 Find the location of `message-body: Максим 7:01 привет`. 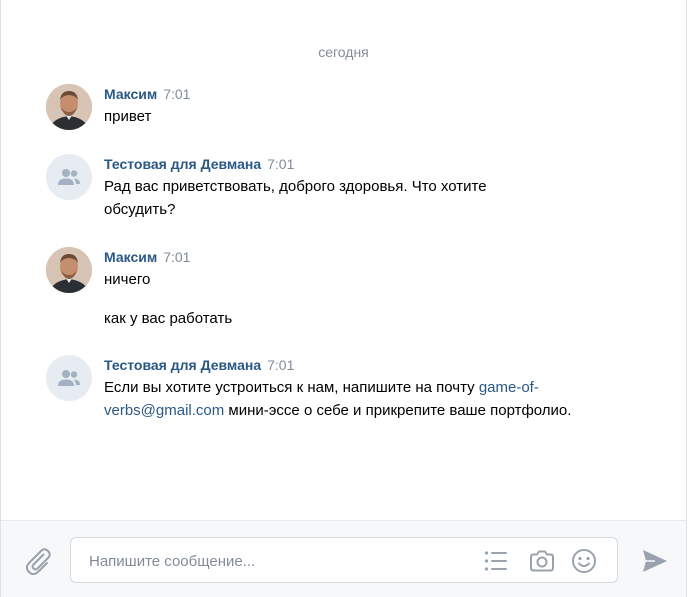

message-body: Максим 7:01 привет is located at coordinates (385, 106).